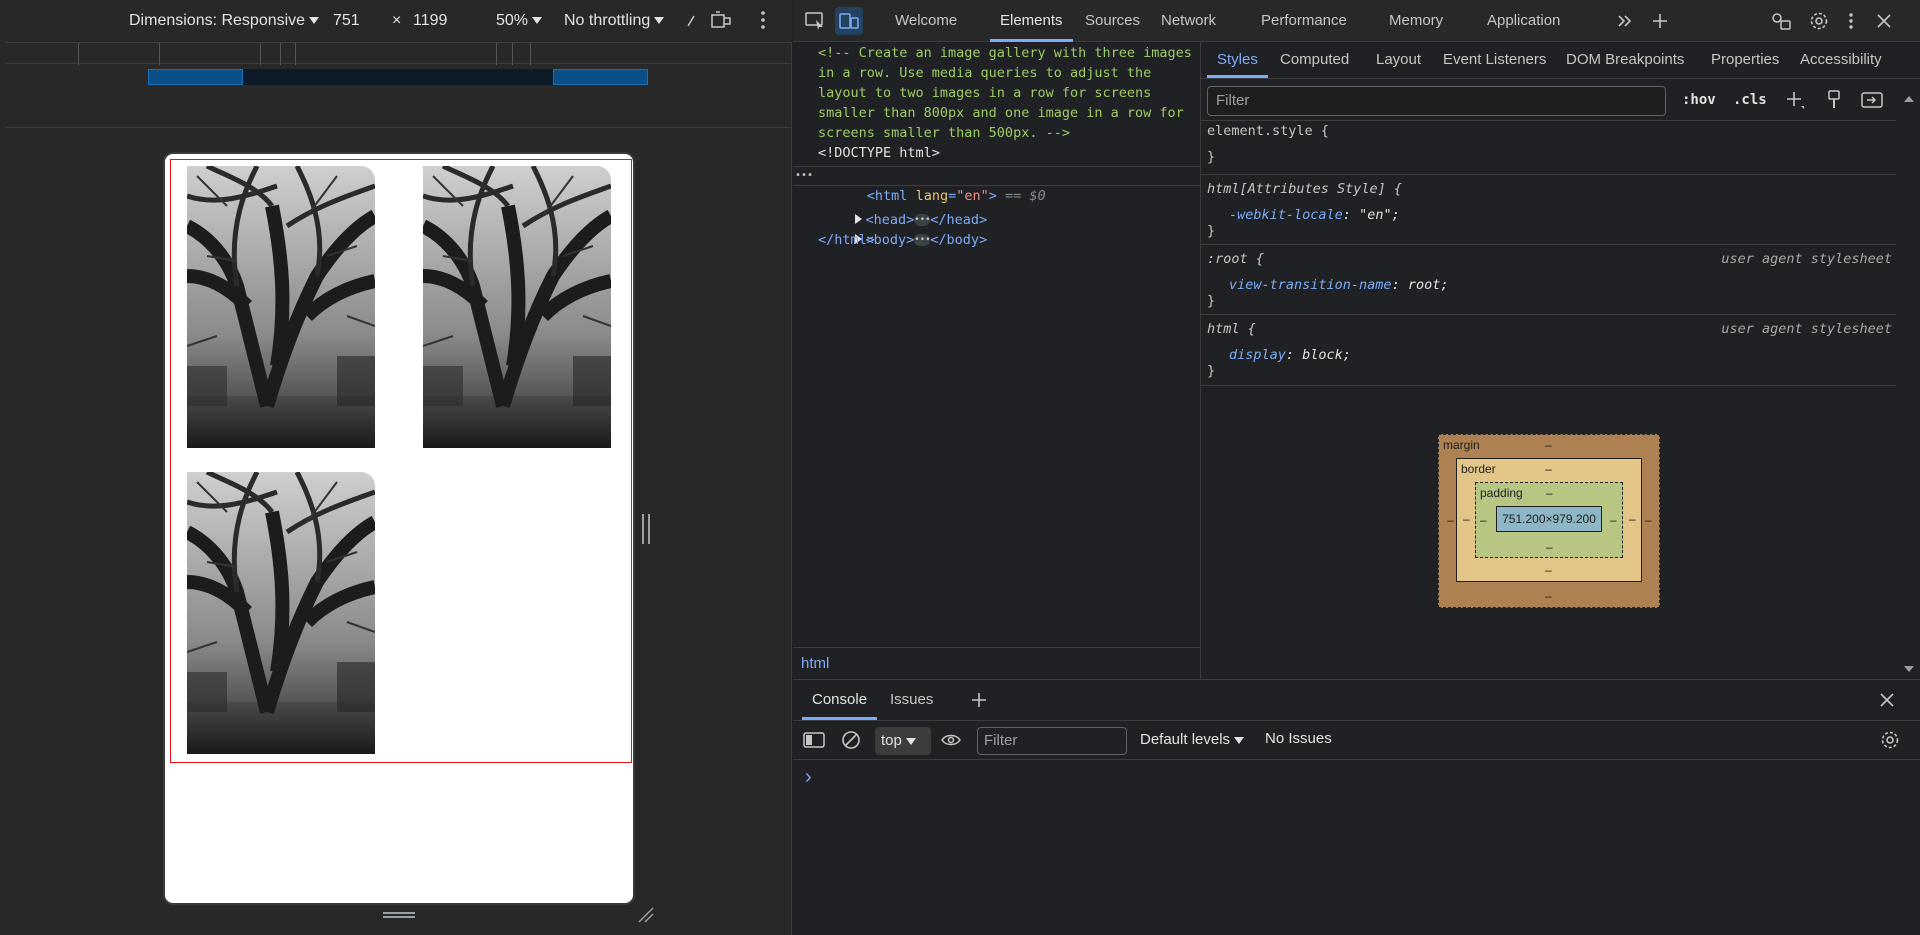  Describe the element at coordinates (1338, 285) in the screenshot. I see `rule-property: view-transition-name: root;` at that location.